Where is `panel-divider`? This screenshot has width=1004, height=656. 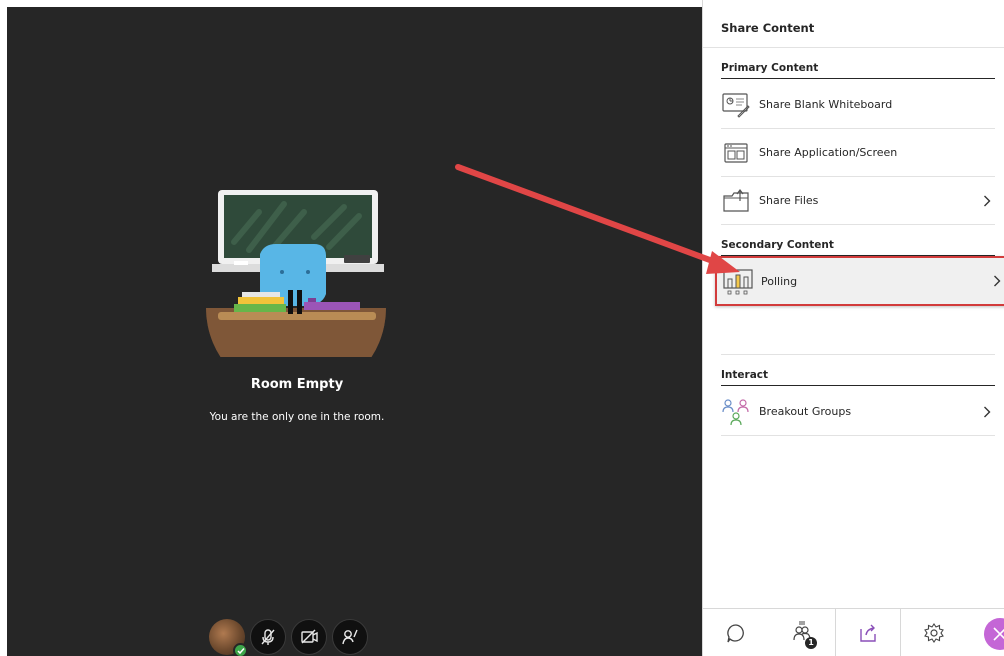 panel-divider is located at coordinates (853, 47).